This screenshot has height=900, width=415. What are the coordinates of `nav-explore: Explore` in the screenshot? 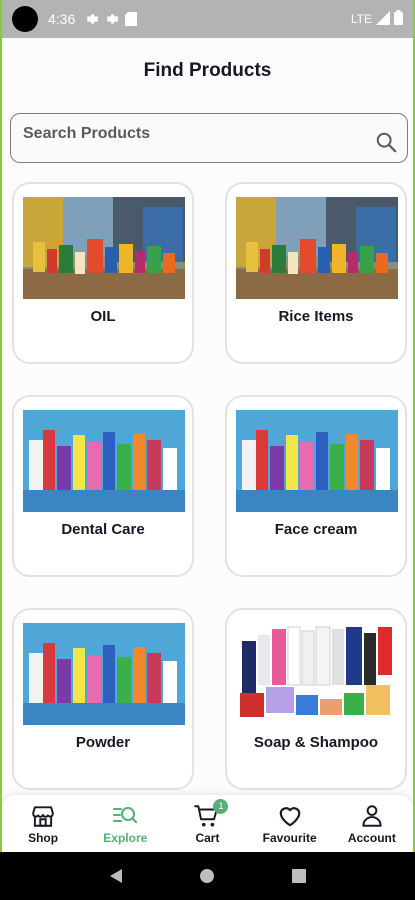 It's located at (125, 824).